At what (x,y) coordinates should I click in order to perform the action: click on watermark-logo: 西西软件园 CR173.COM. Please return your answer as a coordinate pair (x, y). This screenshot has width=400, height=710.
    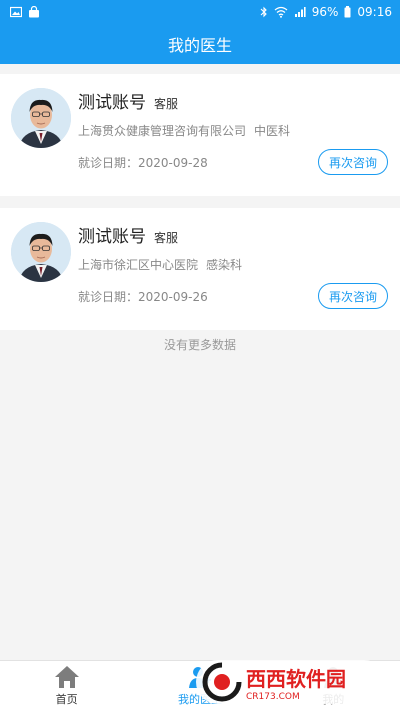
    Looking at the image, I should click on (291, 682).